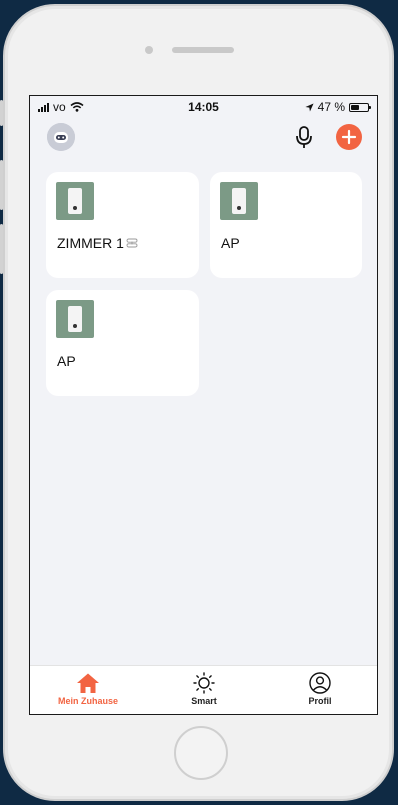 Image resolution: width=398 pixels, height=805 pixels. I want to click on tab-smart: Smart, so click(204, 690).